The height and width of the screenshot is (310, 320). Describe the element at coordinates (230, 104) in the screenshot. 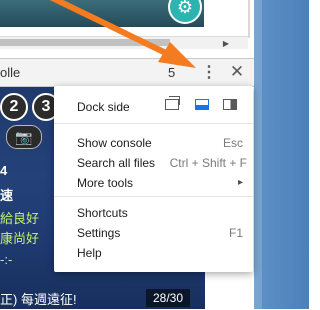

I see `dock-right-icon` at that location.